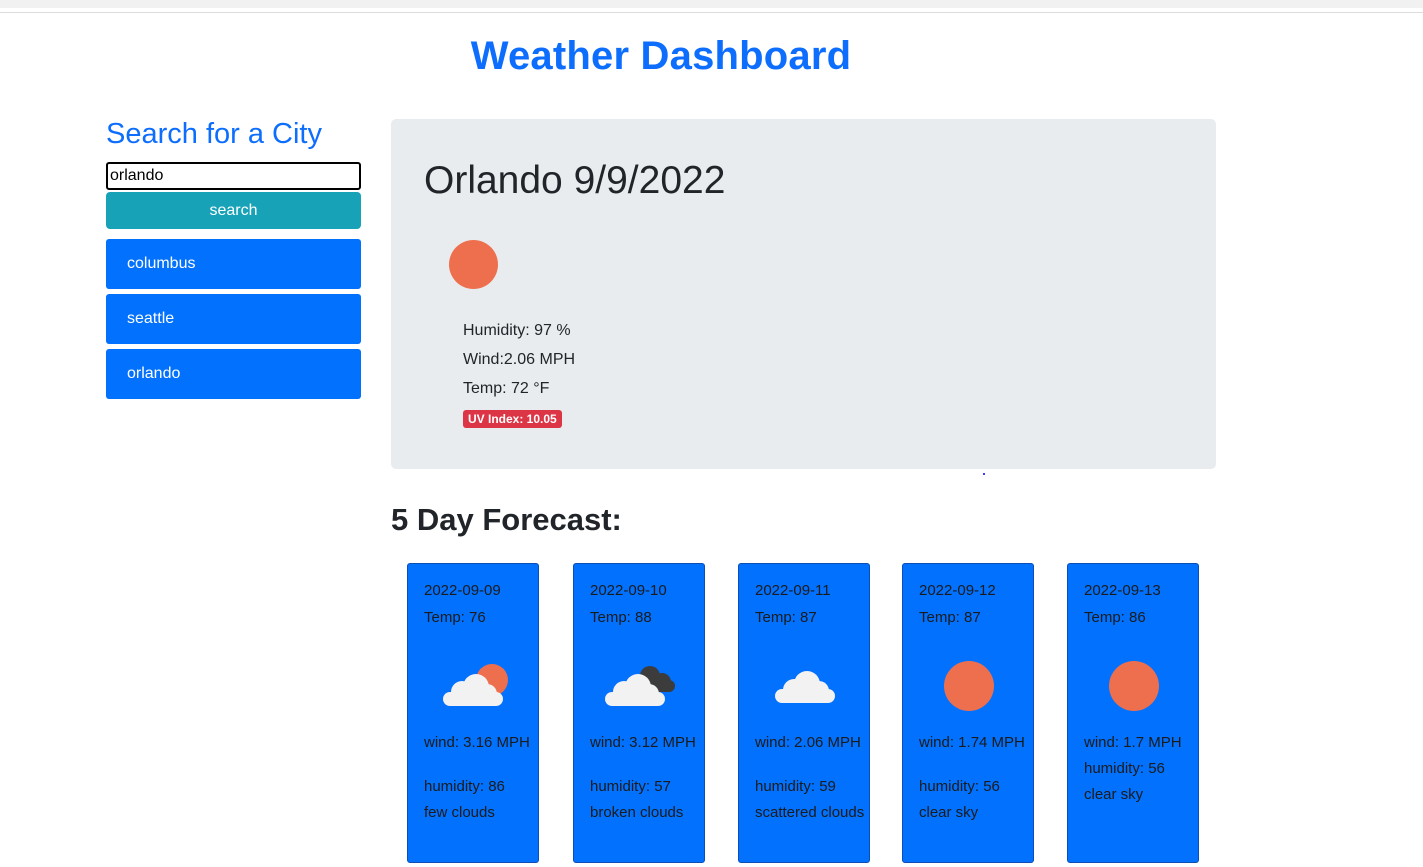  I want to click on forecast-date: 2022-09-11, so click(793, 590).